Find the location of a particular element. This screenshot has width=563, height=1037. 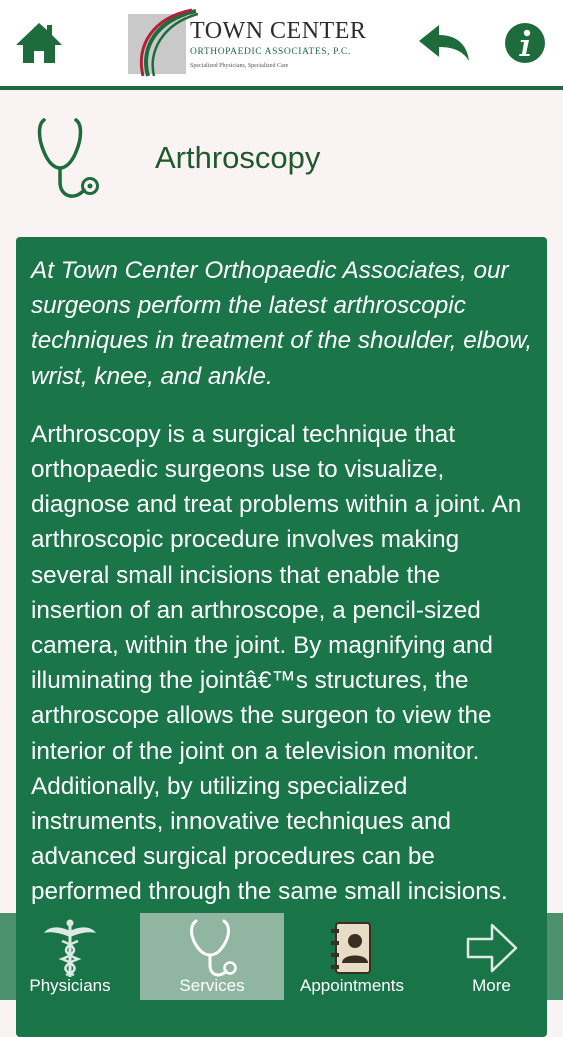

info-button is located at coordinates (525, 43).